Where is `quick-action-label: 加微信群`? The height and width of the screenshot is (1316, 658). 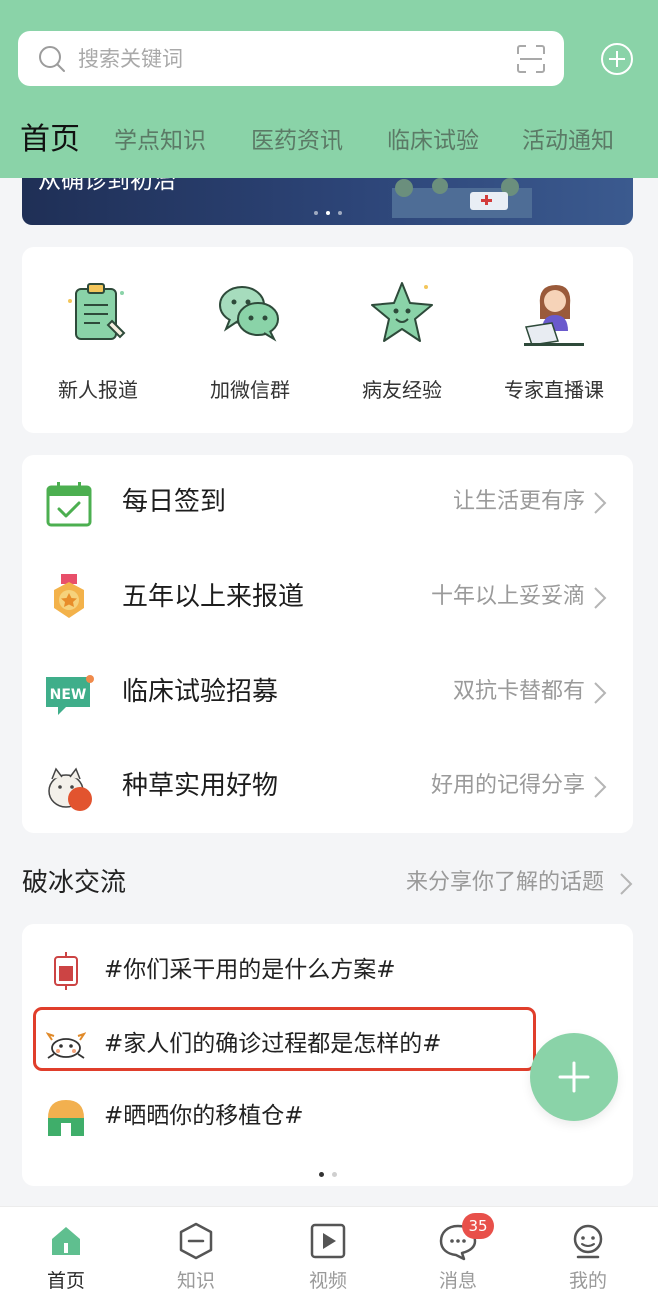 quick-action-label: 加微信群 is located at coordinates (250, 390).